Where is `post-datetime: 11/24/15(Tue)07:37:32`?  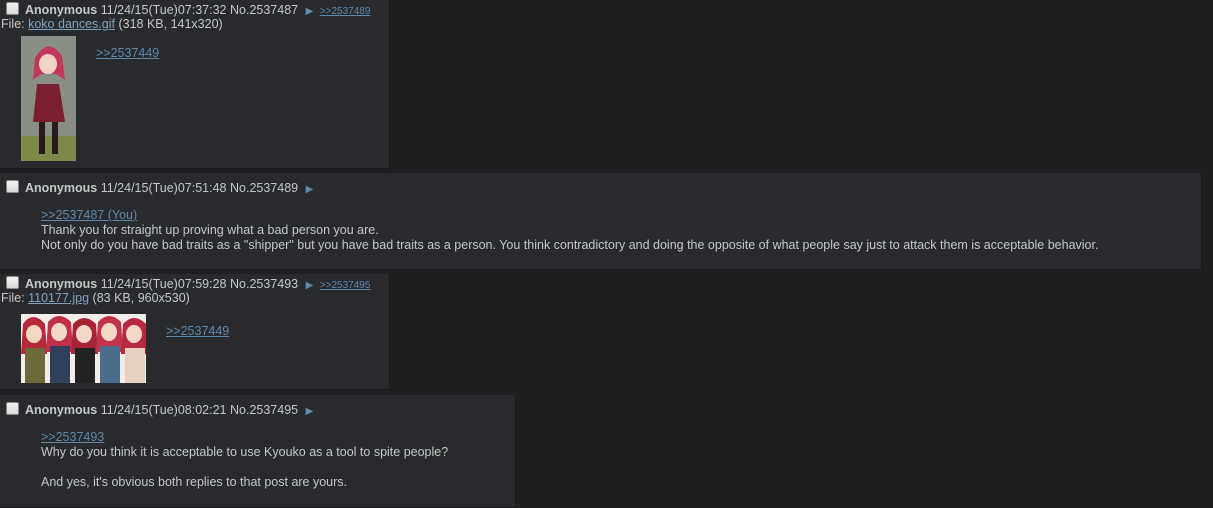
post-datetime: 11/24/15(Tue)07:37:32 is located at coordinates (163, 10).